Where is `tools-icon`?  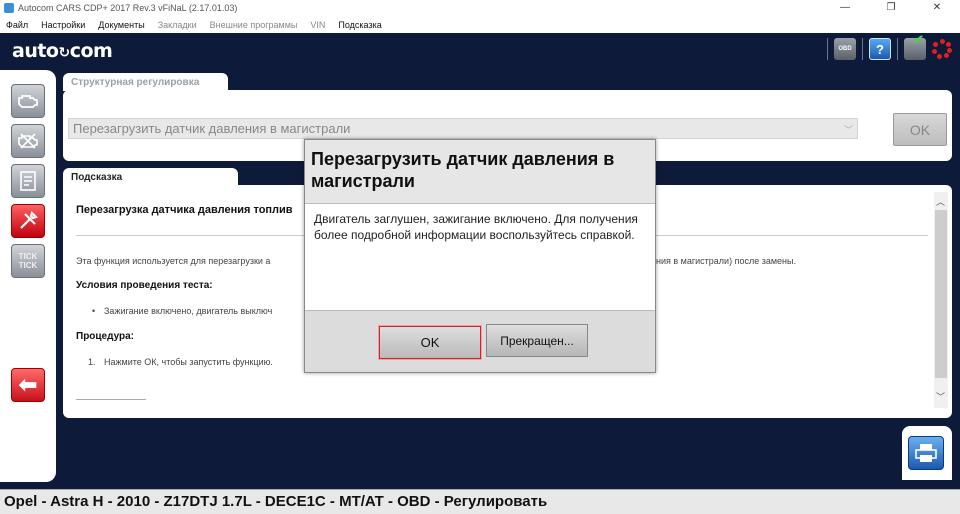 tools-icon is located at coordinates (29, 219).